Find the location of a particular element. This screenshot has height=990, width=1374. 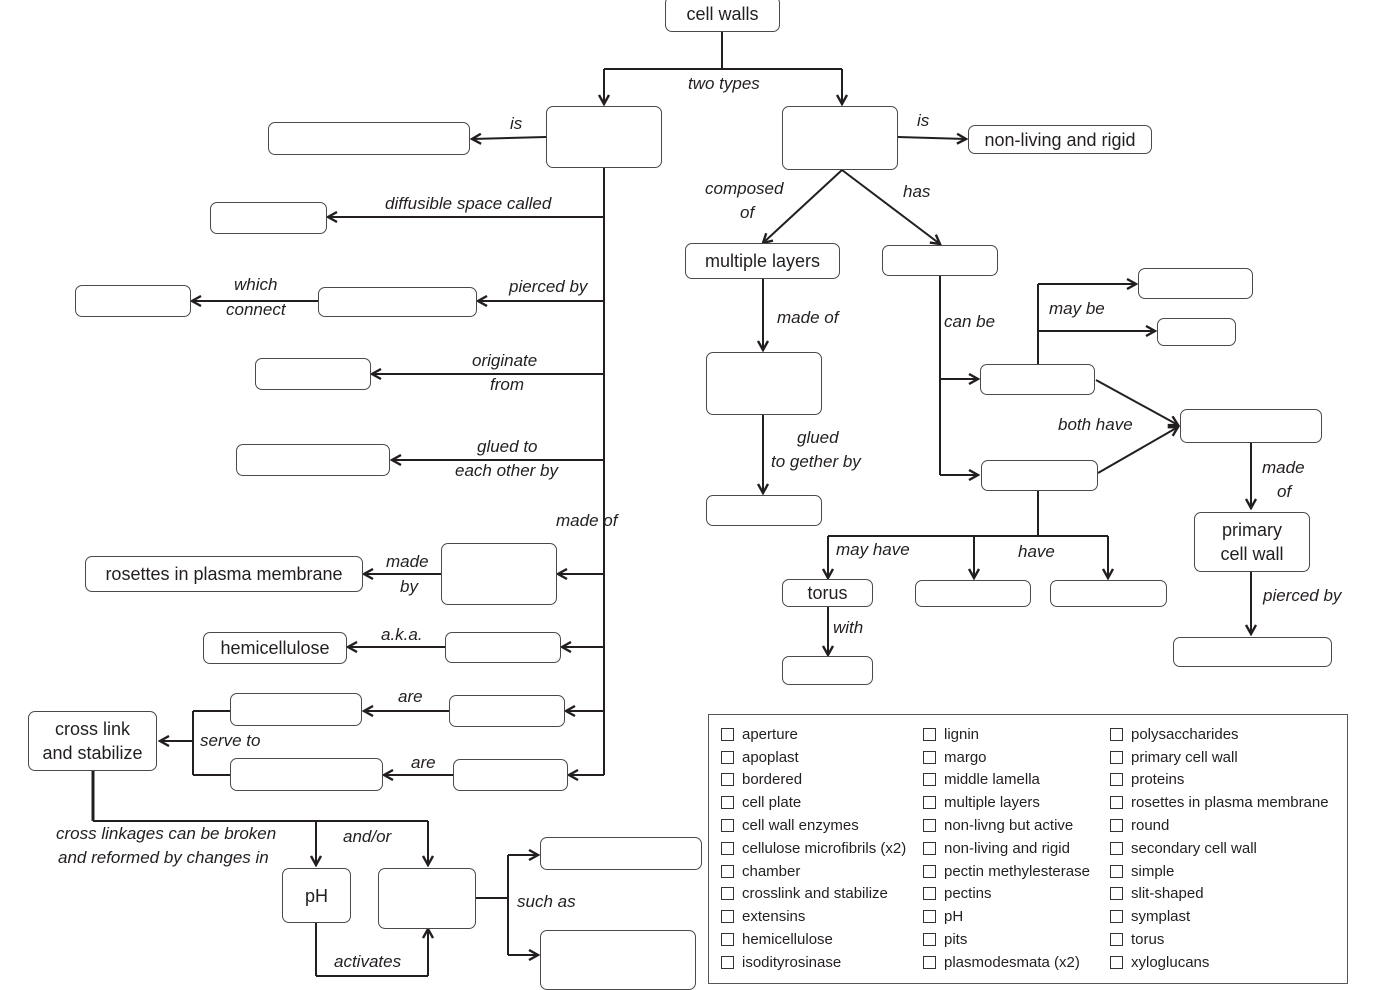

word-bank-item: symplast is located at coordinates (1219, 916).